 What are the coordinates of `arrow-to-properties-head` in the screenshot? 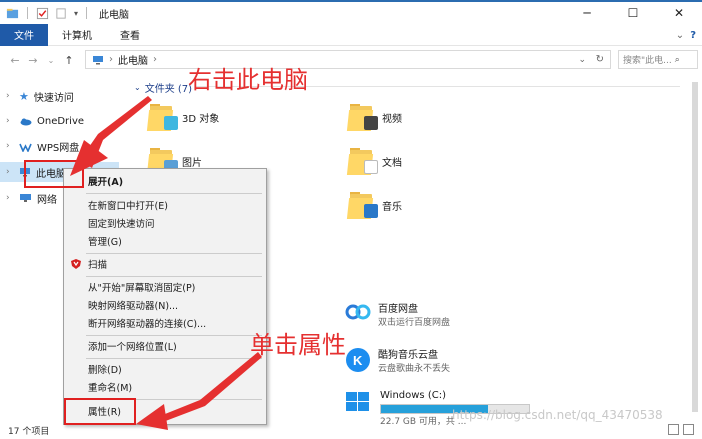 It's located at (152, 417).